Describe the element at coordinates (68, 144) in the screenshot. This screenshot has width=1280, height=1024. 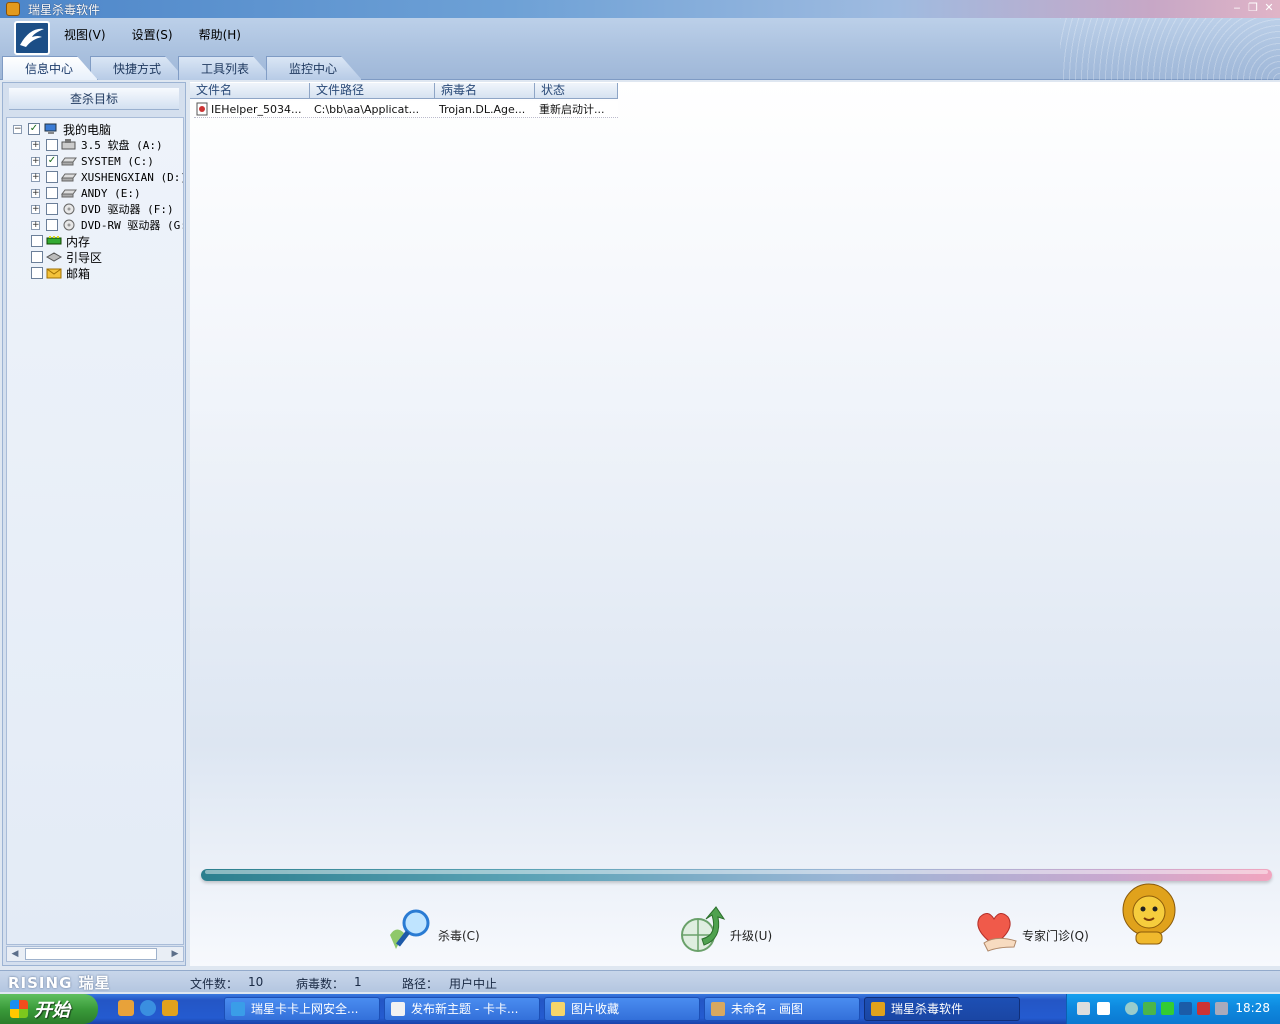
I see `floppy-drive-icon` at that location.